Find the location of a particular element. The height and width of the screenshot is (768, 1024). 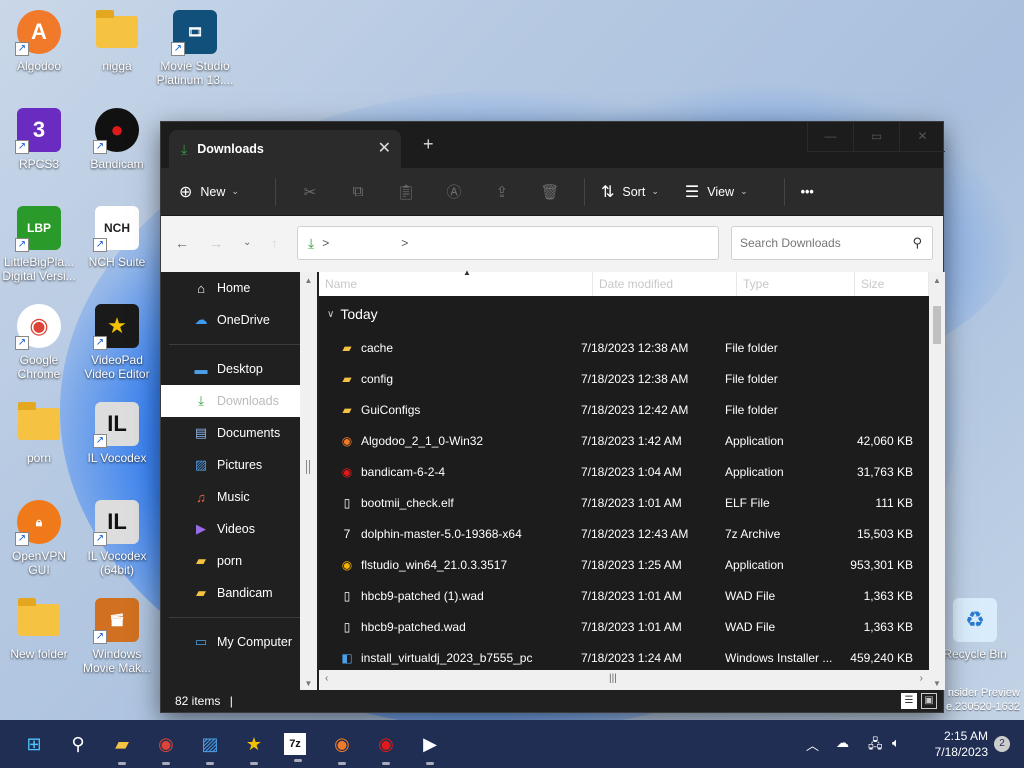

sidebar-item-porn: ▰porn📌︎ is located at coordinates (239, 561).